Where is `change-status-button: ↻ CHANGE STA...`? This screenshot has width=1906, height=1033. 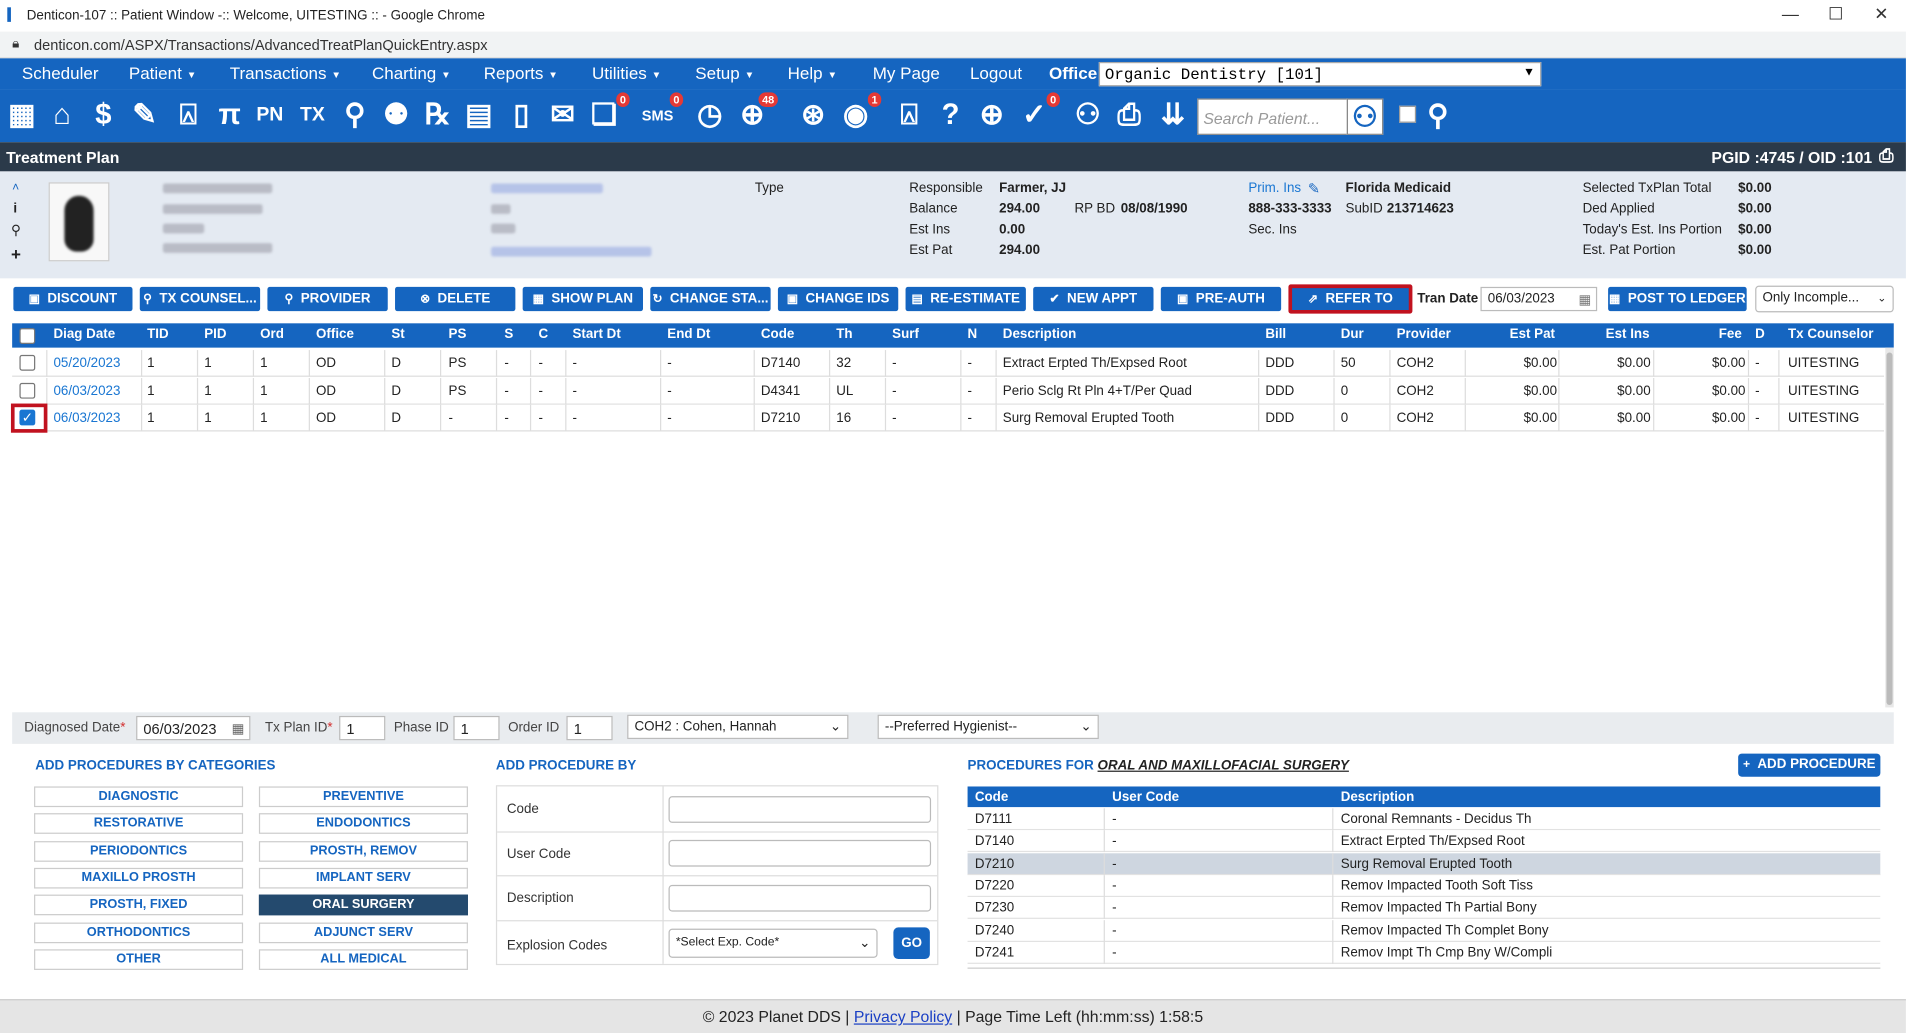 change-status-button: ↻ CHANGE STA... is located at coordinates (710, 299).